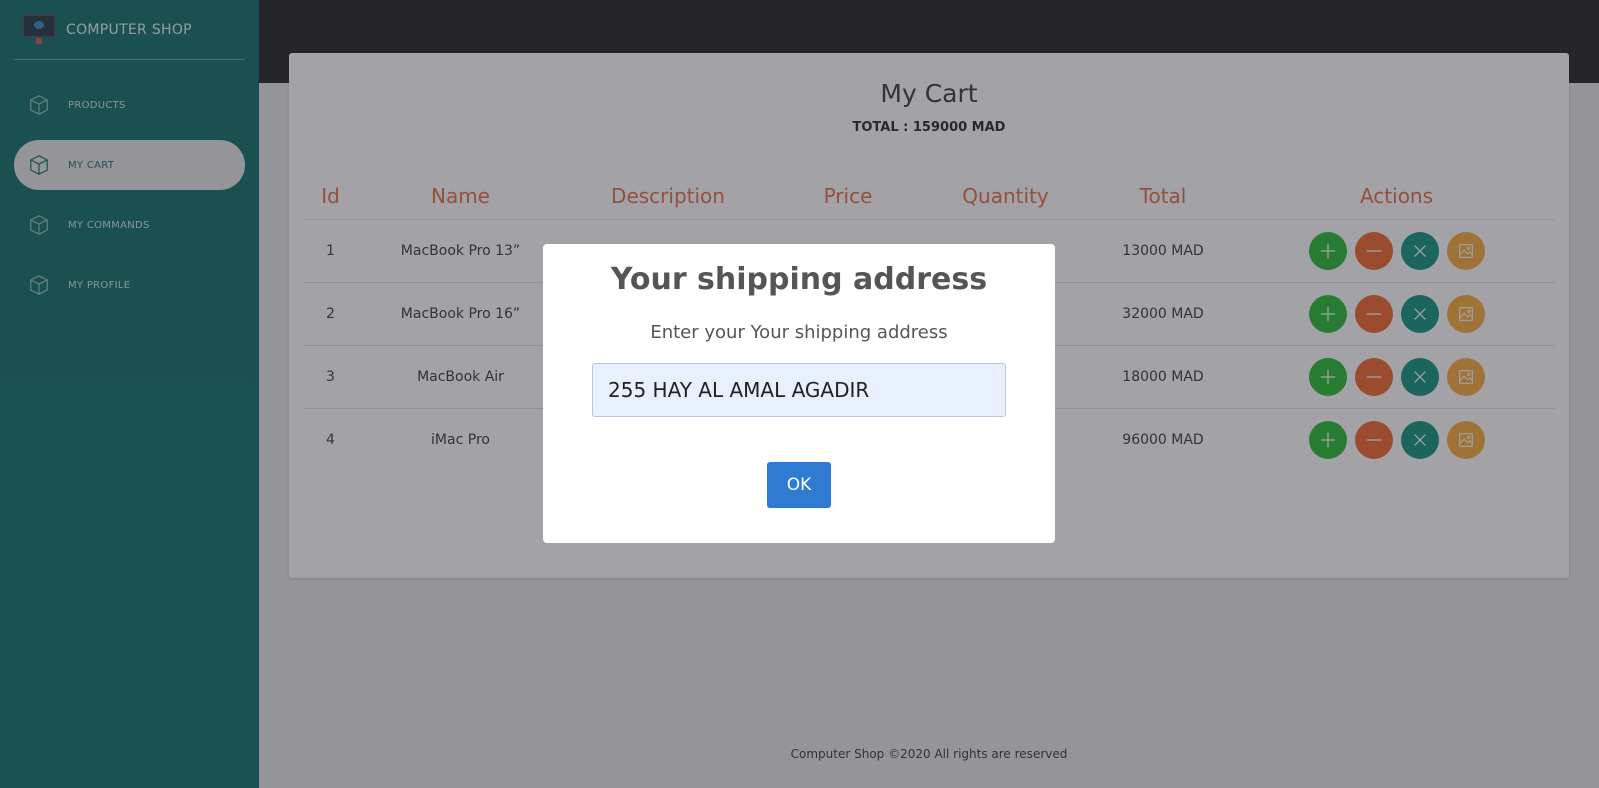 The image size is (1599, 788). What do you see at coordinates (799, 332) in the screenshot?
I see `dialog-label: Enter your Your shipping address` at bounding box center [799, 332].